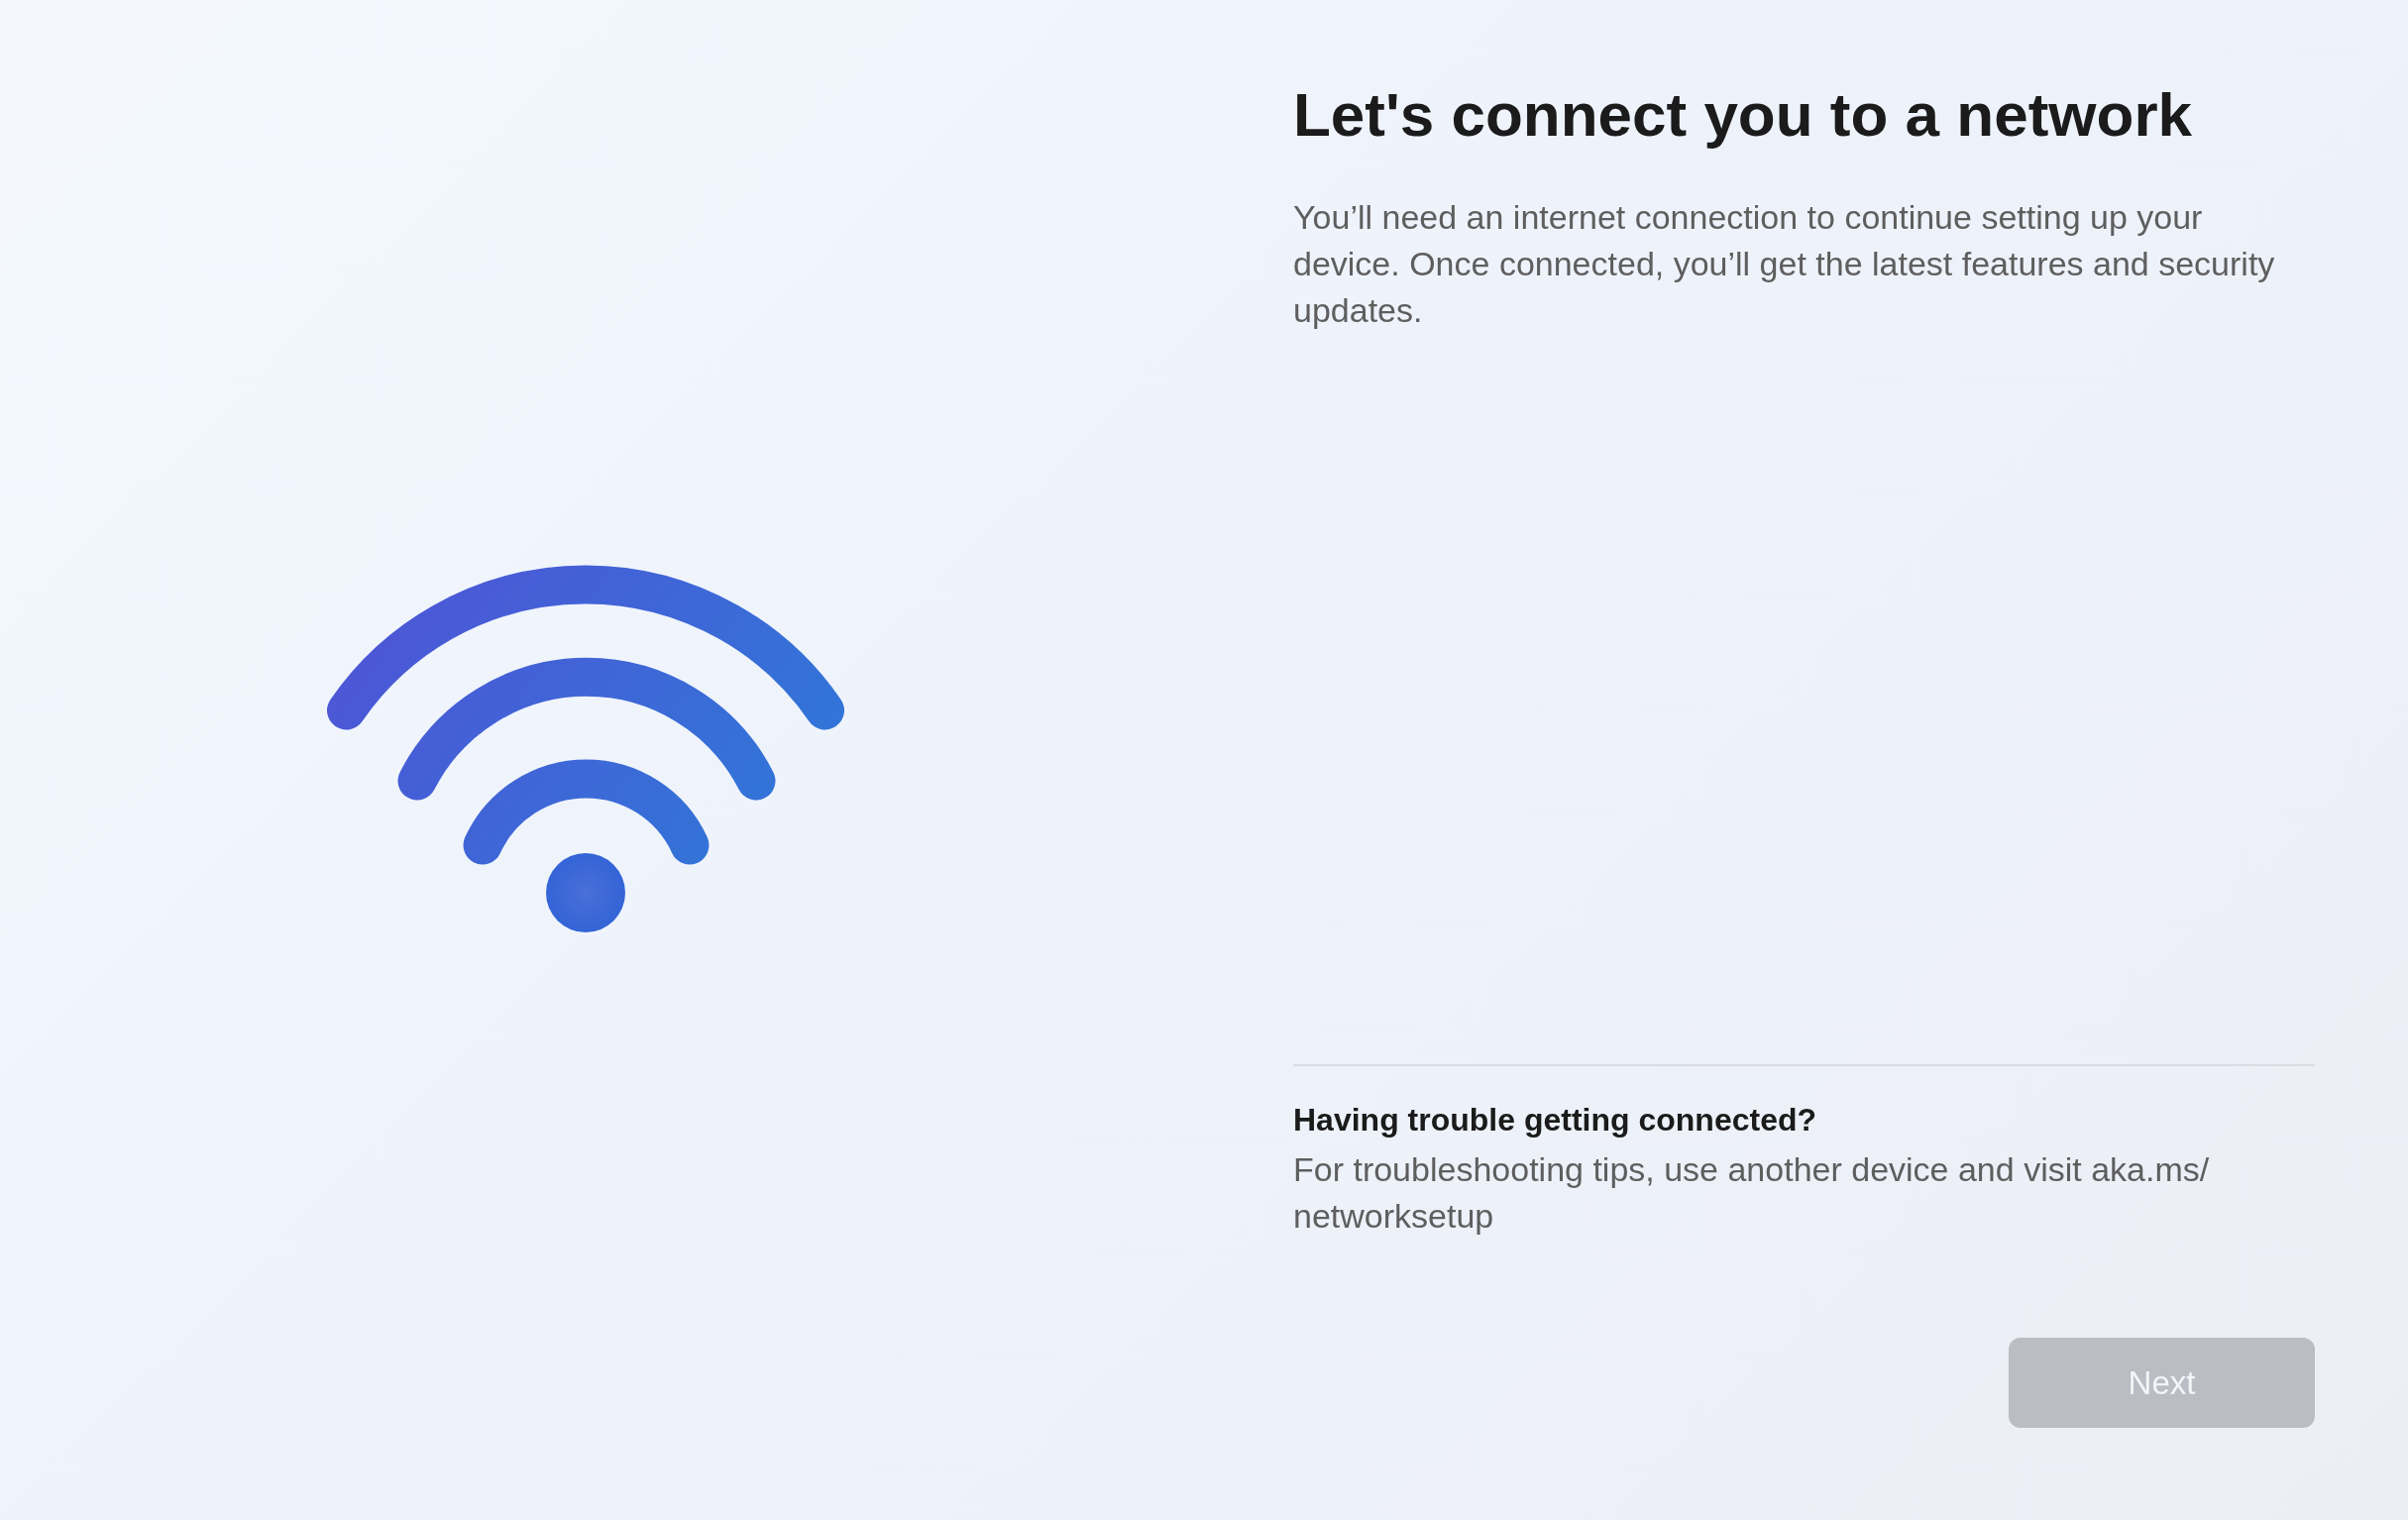 The width and height of the screenshot is (2408, 1520). I want to click on page-title: Let's connect you to a network, so click(1743, 115).